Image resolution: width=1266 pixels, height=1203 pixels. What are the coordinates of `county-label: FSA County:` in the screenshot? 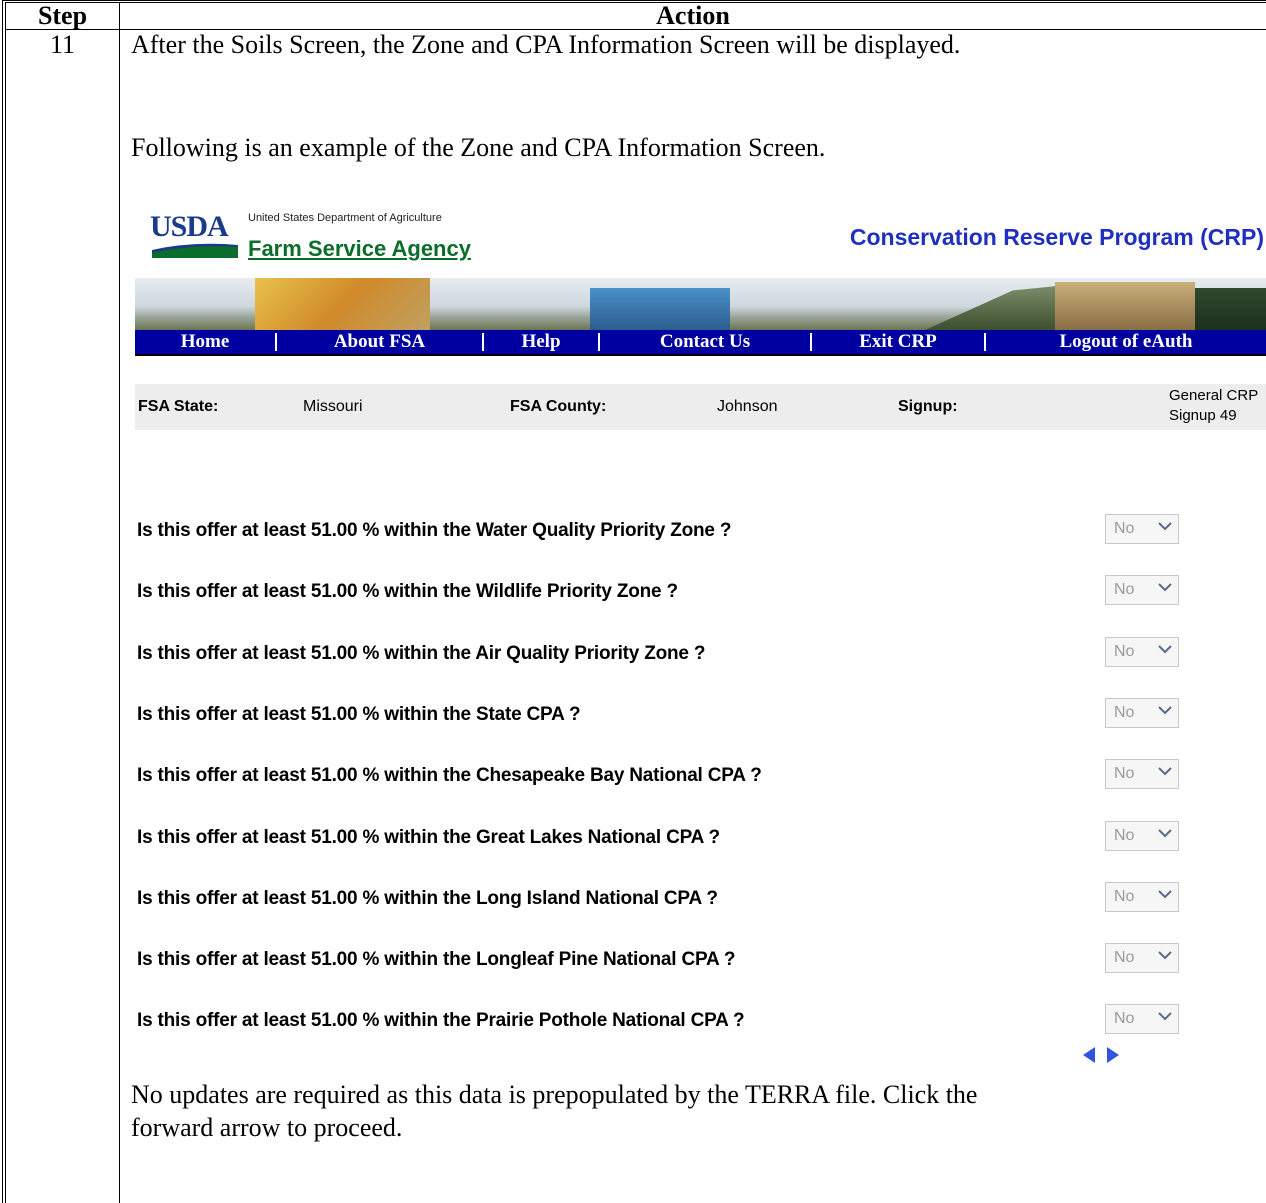 It's located at (558, 406).